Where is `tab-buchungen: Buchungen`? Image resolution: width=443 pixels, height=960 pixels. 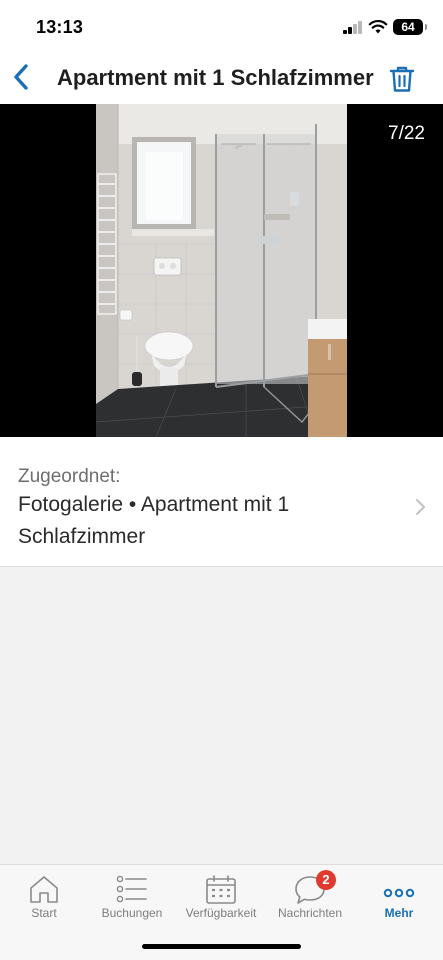
tab-buchungen: Buchungen is located at coordinates (132, 900).